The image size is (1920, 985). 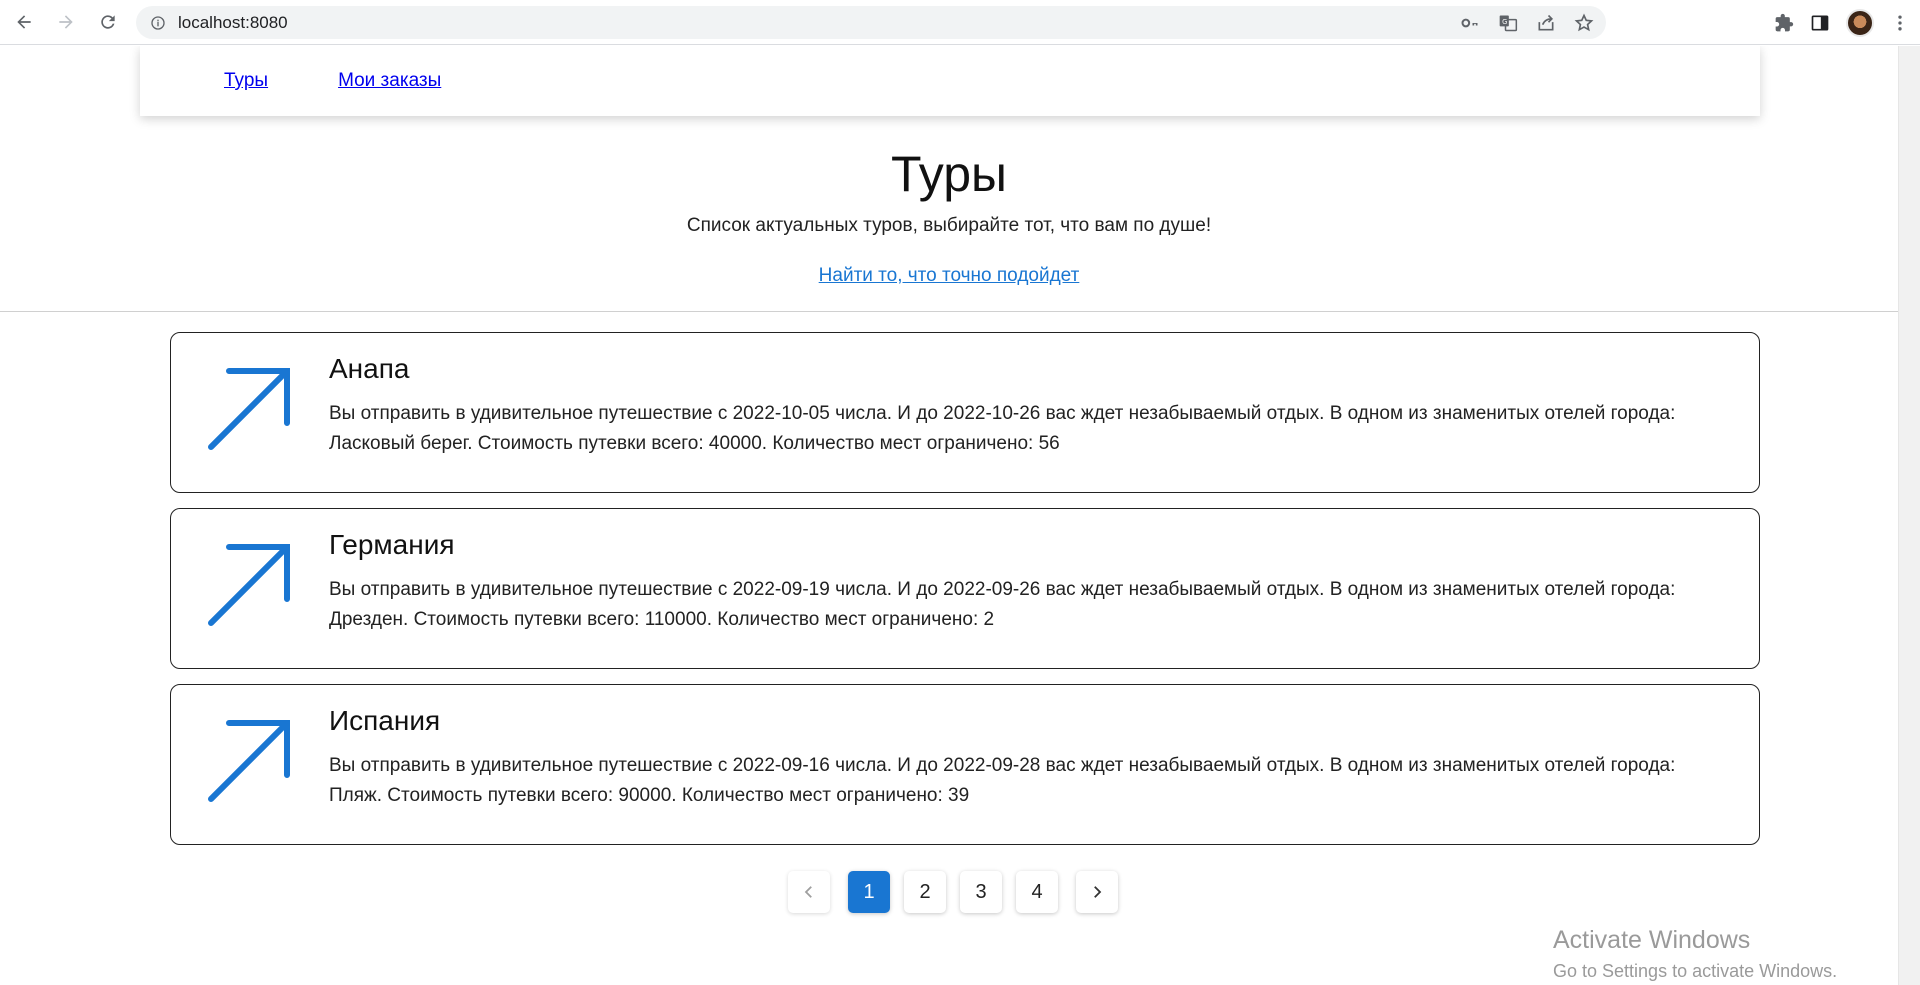 What do you see at coordinates (1504, 21) in the screenshot?
I see `svg-text: G` at bounding box center [1504, 21].